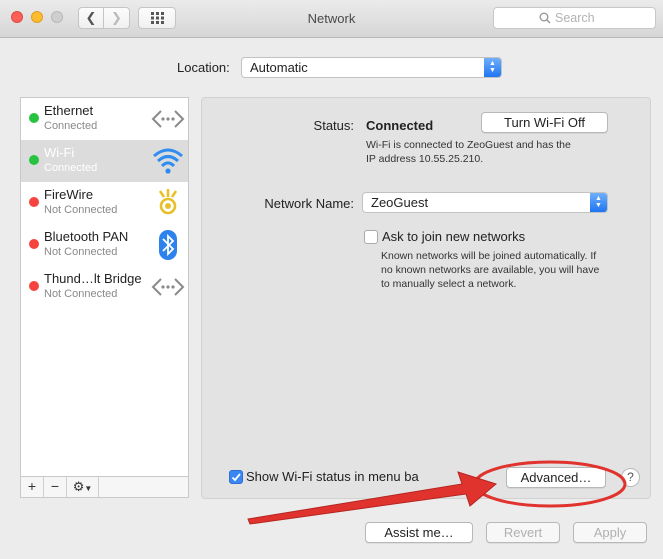 The height and width of the screenshot is (559, 663). I want to click on service-name: Ethernet, so click(69, 110).